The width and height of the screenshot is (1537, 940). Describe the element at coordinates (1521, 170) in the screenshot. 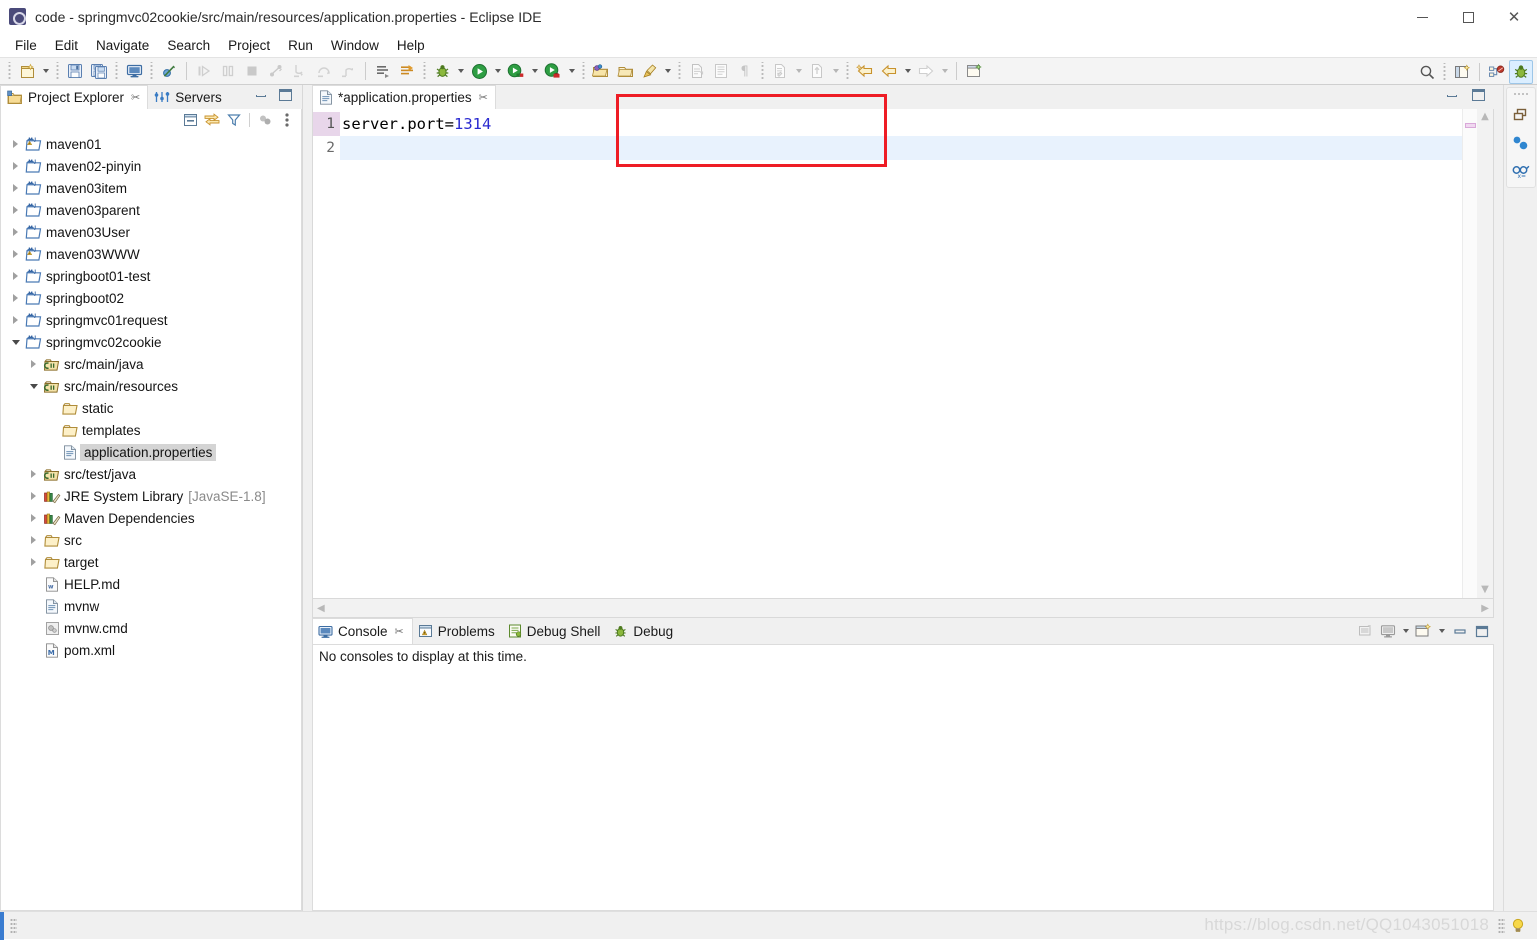

I see `variables-view-button: x=` at that location.